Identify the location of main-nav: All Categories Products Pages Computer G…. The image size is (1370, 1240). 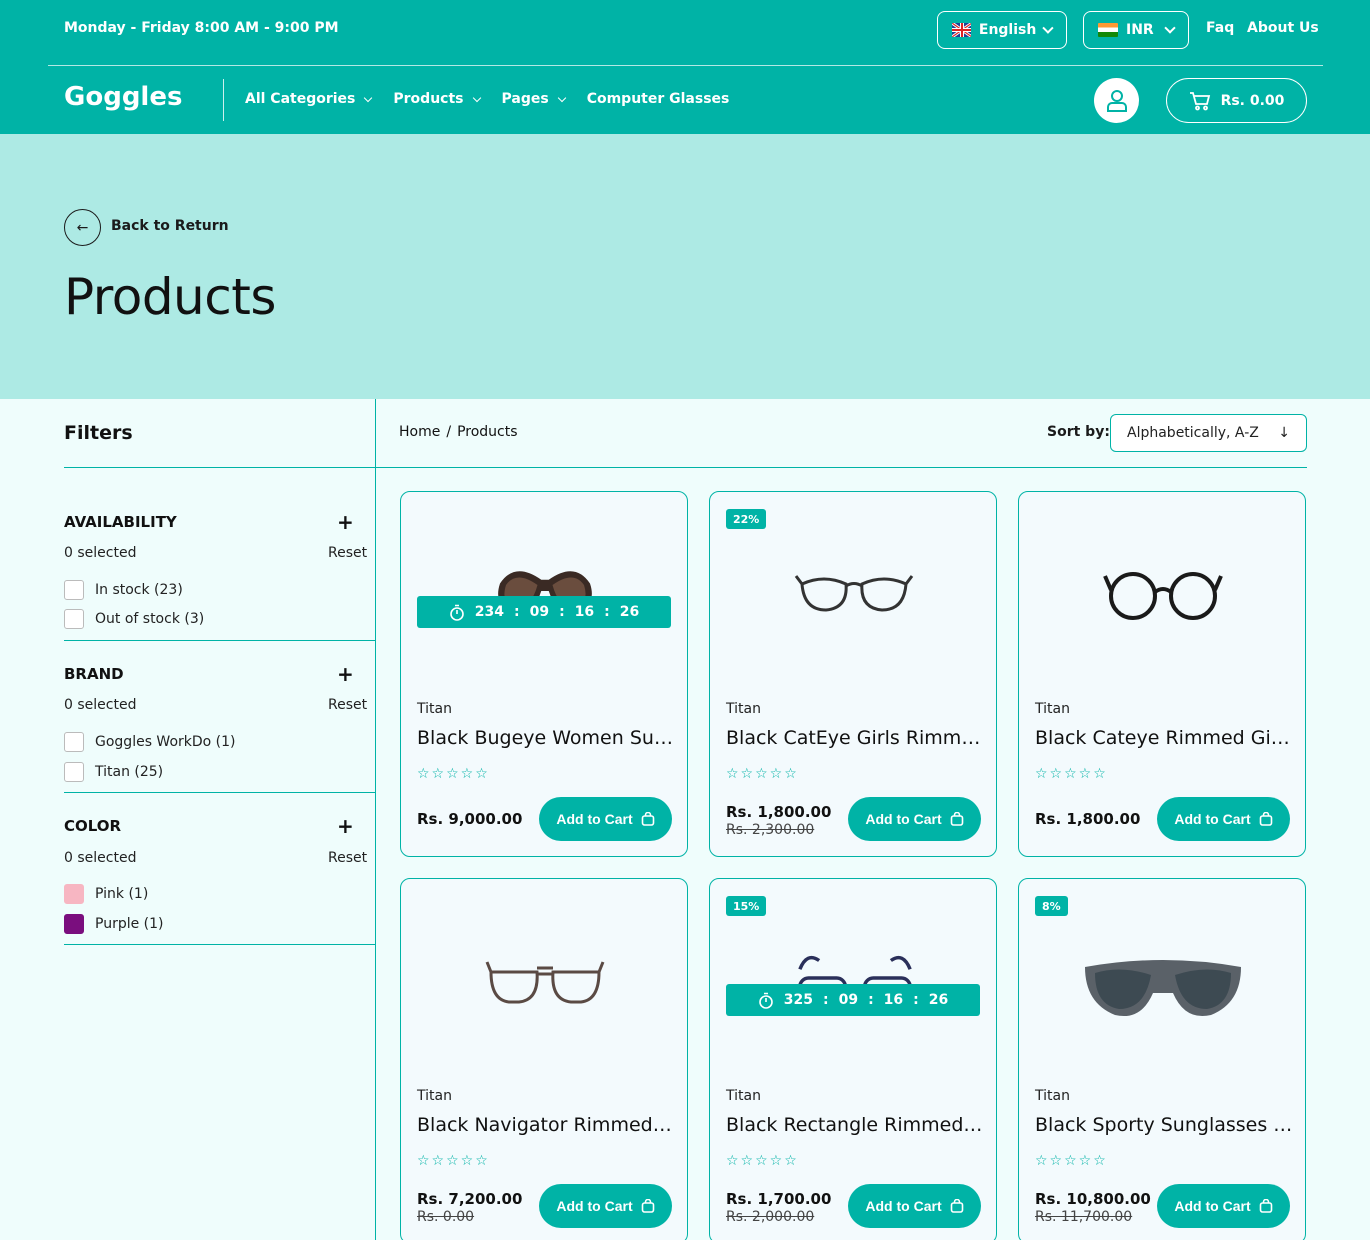
(498, 99).